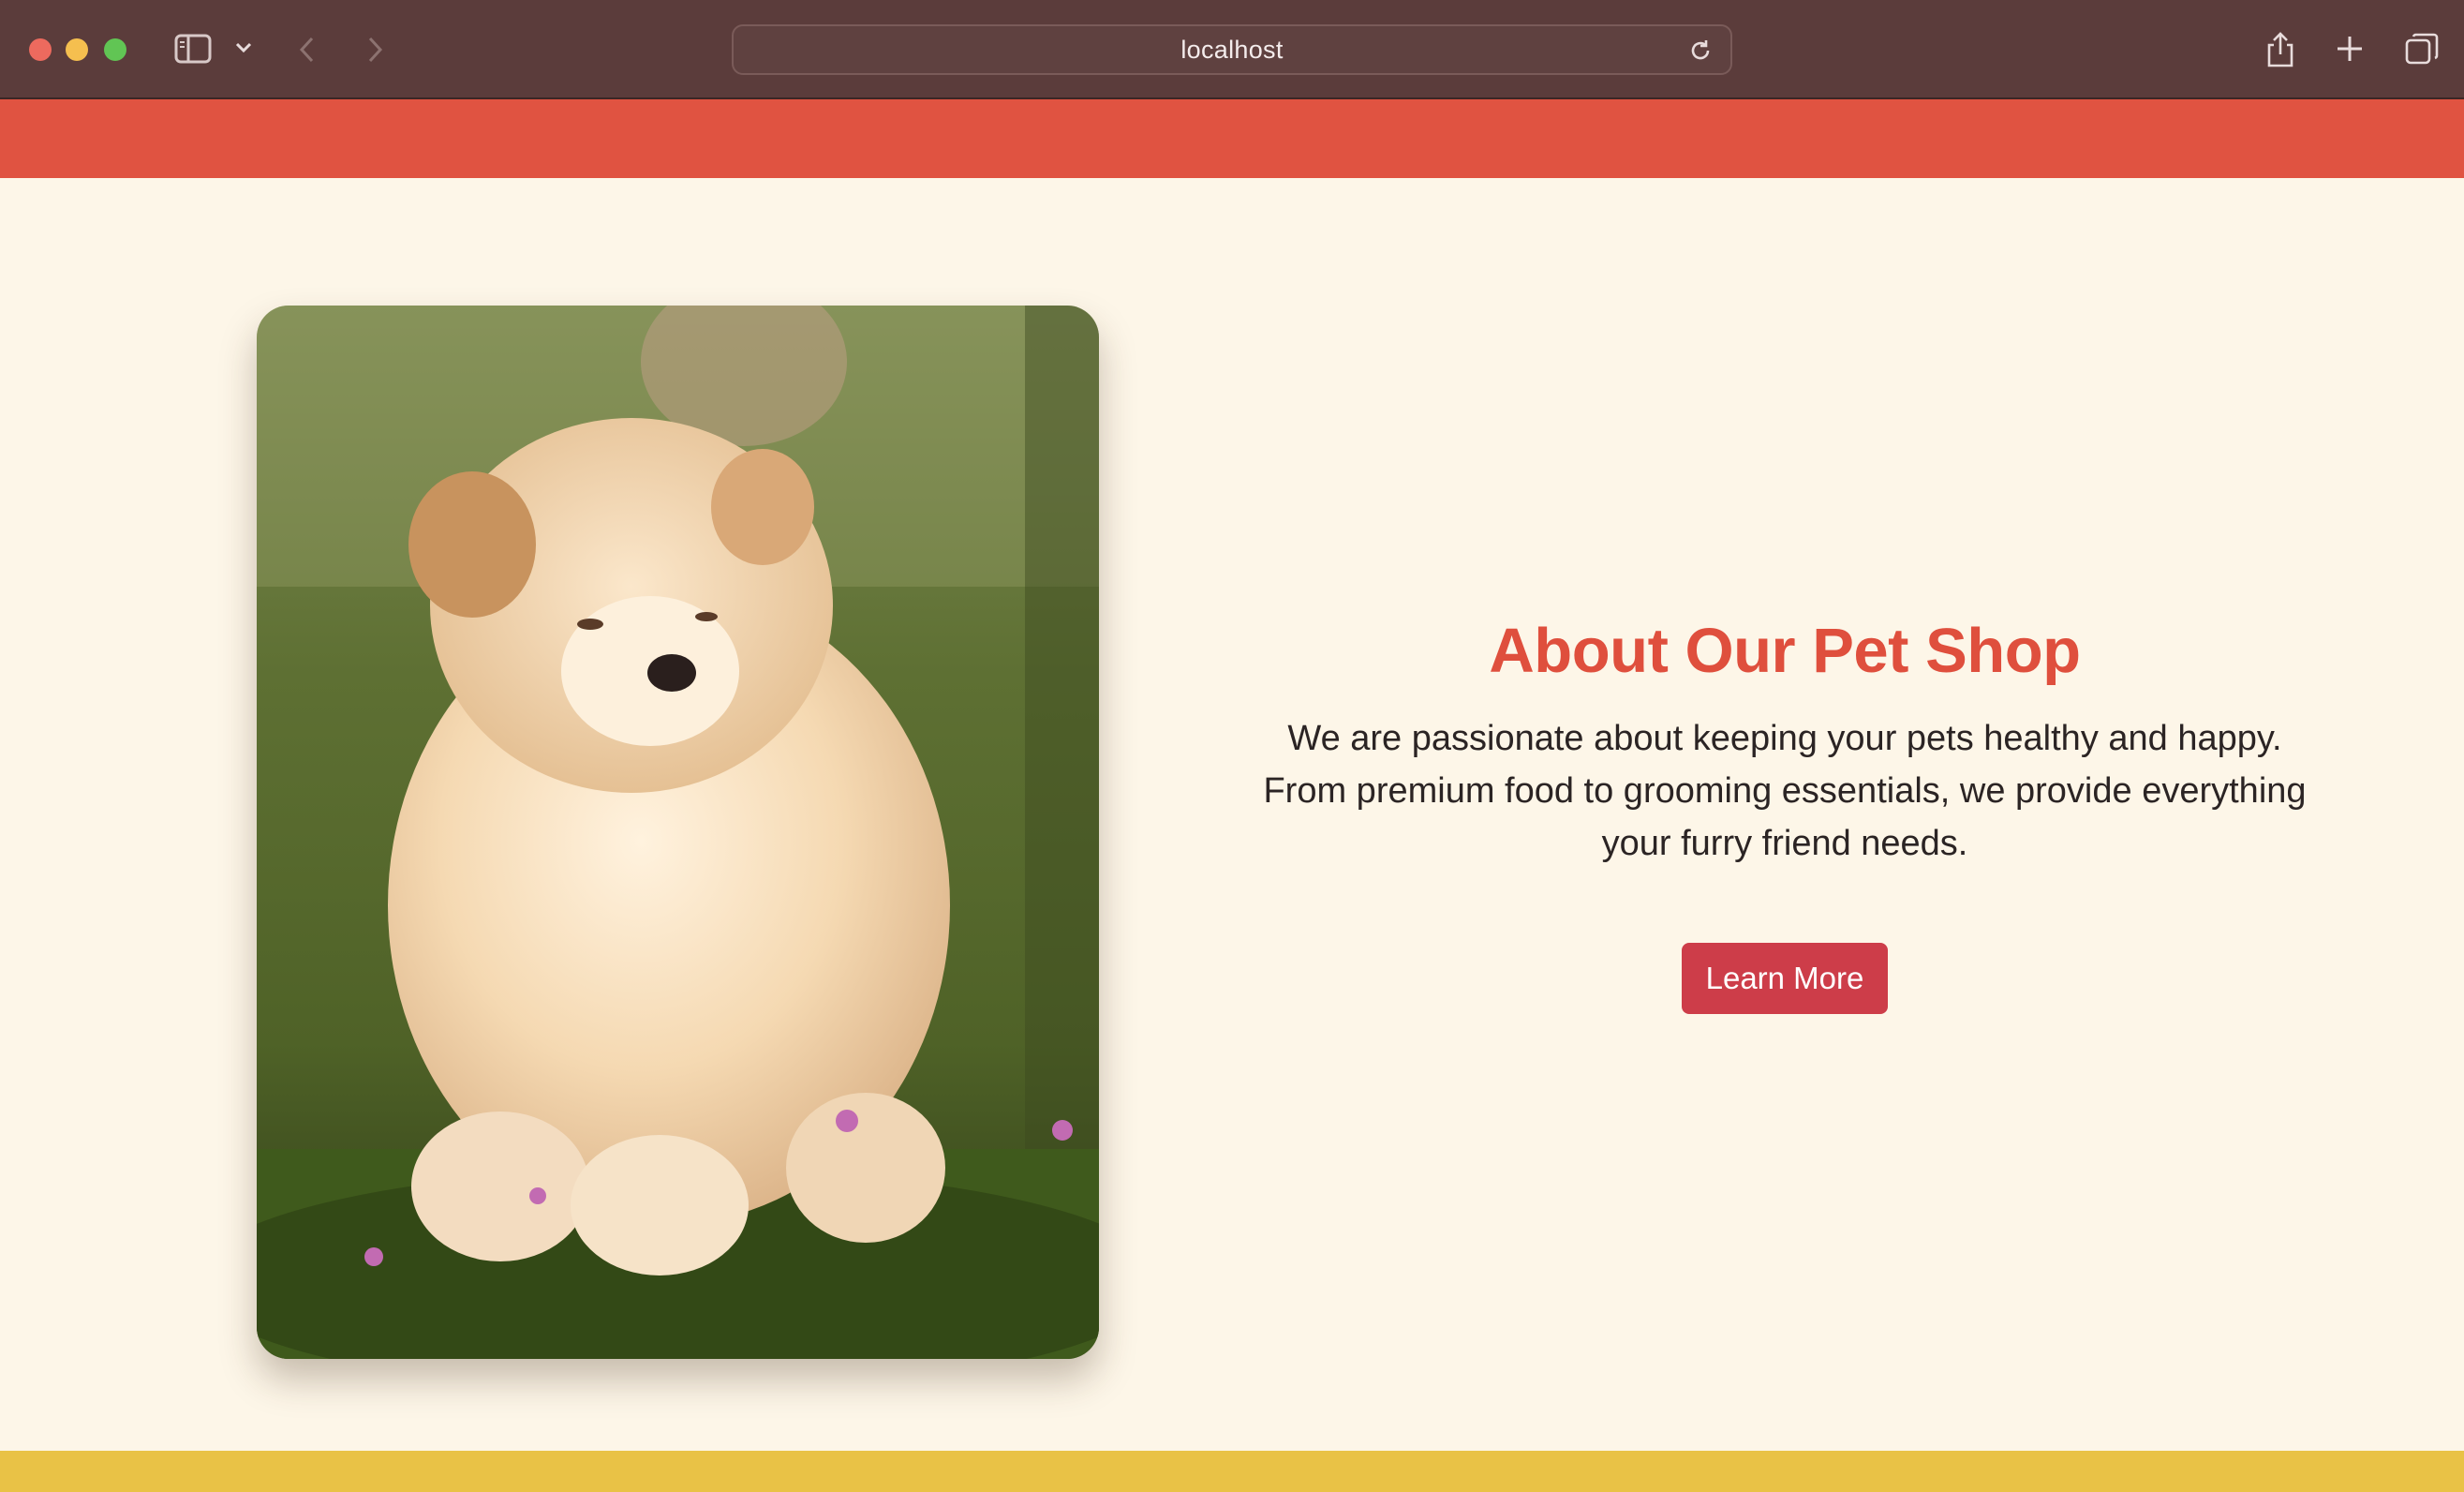 Image resolution: width=2464 pixels, height=1492 pixels. I want to click on learn-more-button: Learn More, so click(1785, 979).